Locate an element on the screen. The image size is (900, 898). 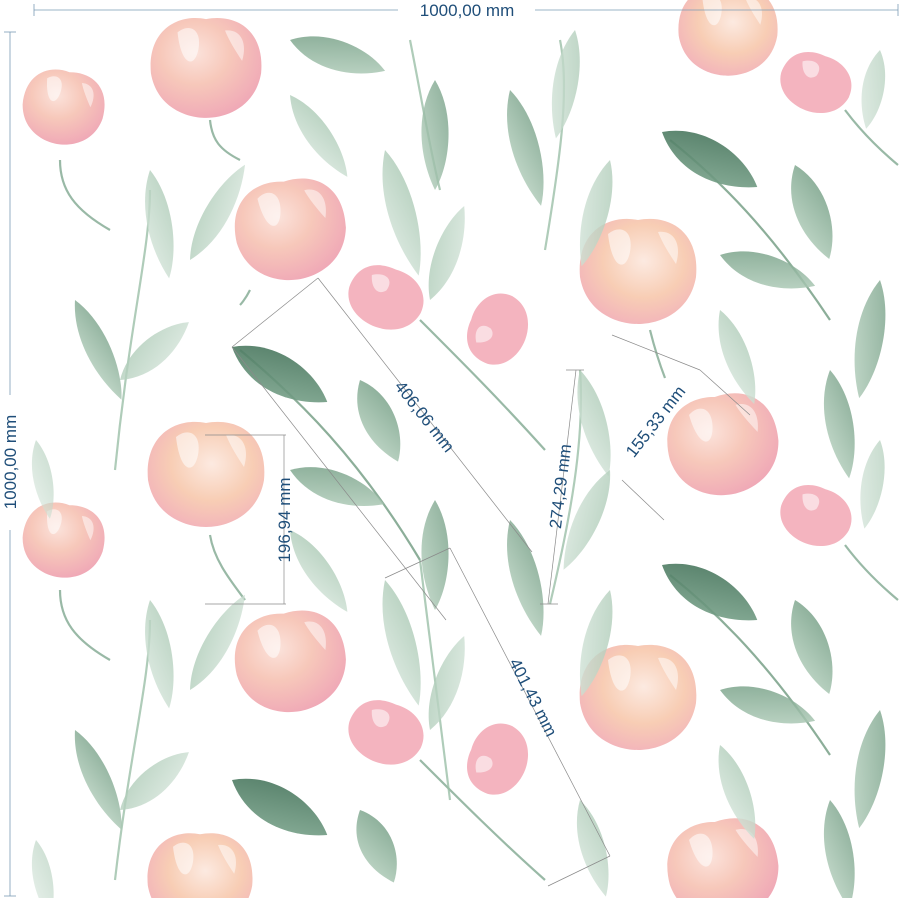
height-dimension: 1000,00 mm is located at coordinates (10, 464).